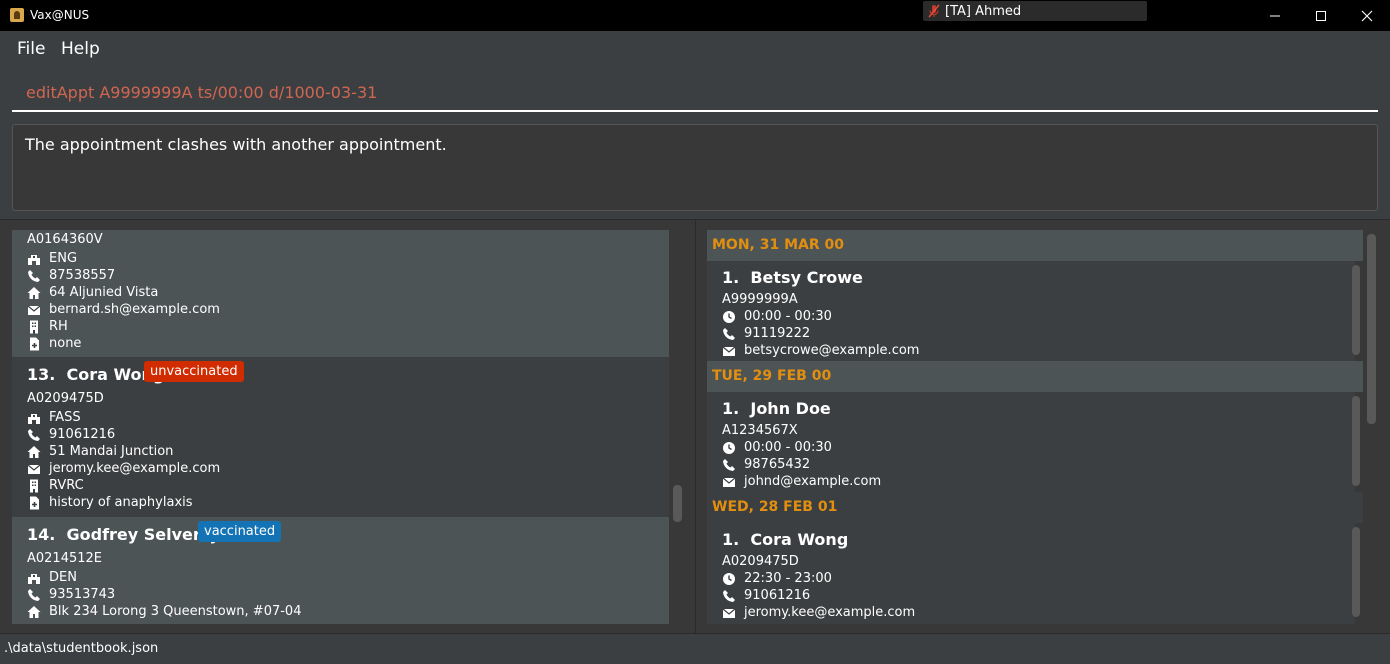 The width and height of the screenshot is (1390, 664). Describe the element at coordinates (729, 317) in the screenshot. I see `clock-icon` at that location.